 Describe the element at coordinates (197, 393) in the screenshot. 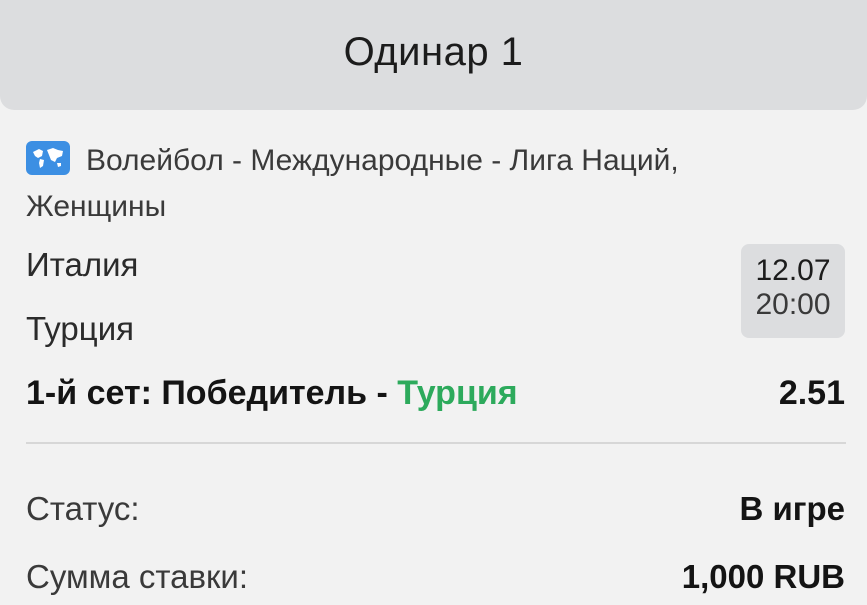

I see `market-name: 1-й сет: Победитель` at that location.